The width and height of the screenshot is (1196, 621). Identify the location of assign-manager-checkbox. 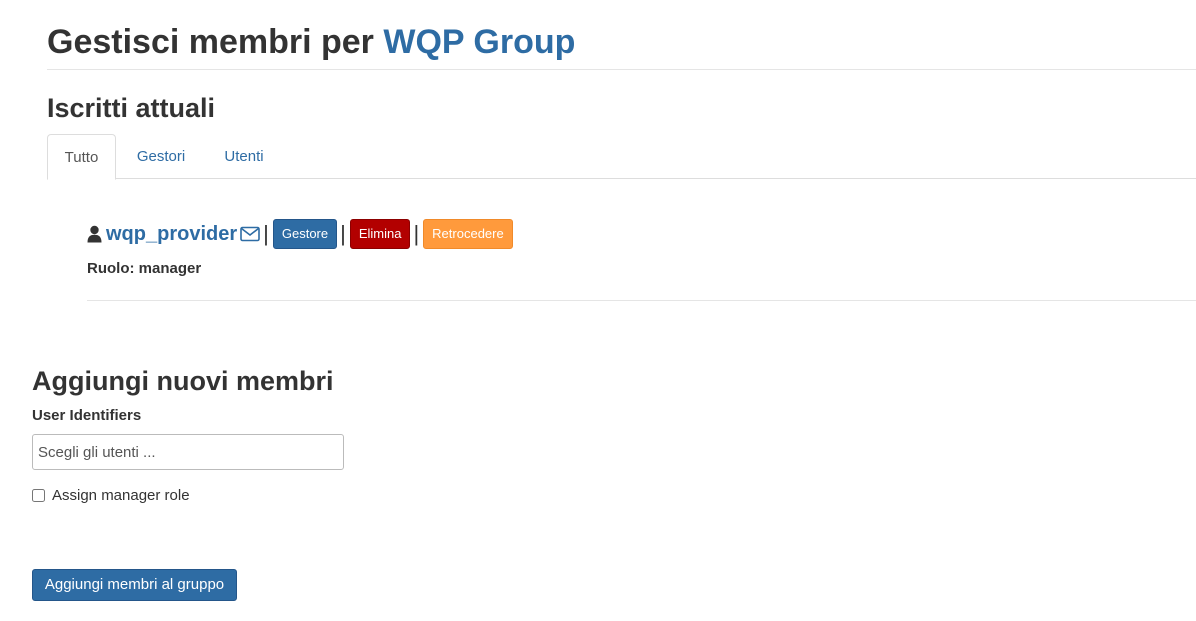
(38, 495).